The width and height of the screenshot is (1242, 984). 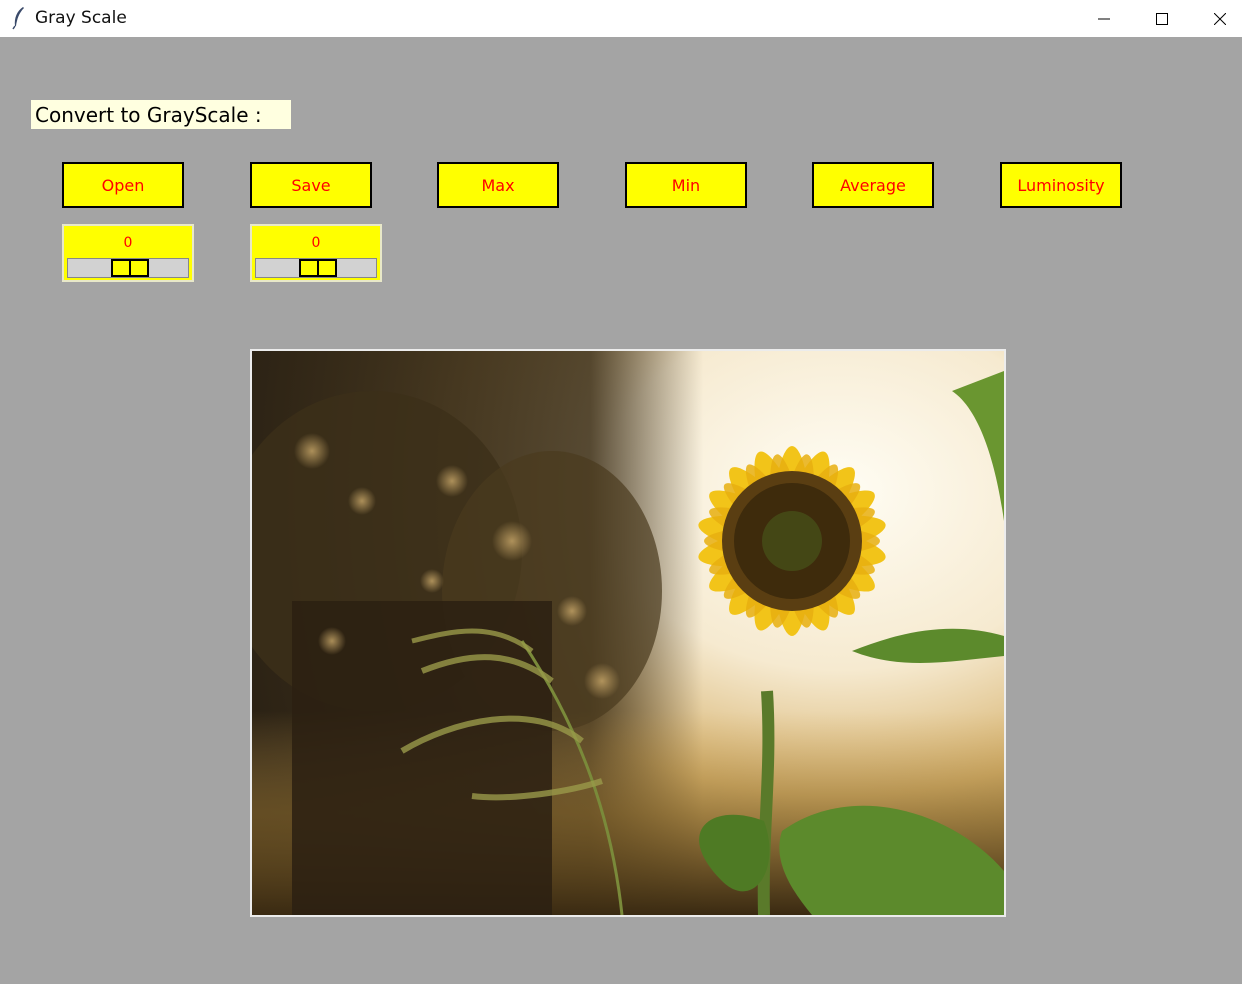 What do you see at coordinates (1220, 18) in the screenshot?
I see `close-icon` at bounding box center [1220, 18].